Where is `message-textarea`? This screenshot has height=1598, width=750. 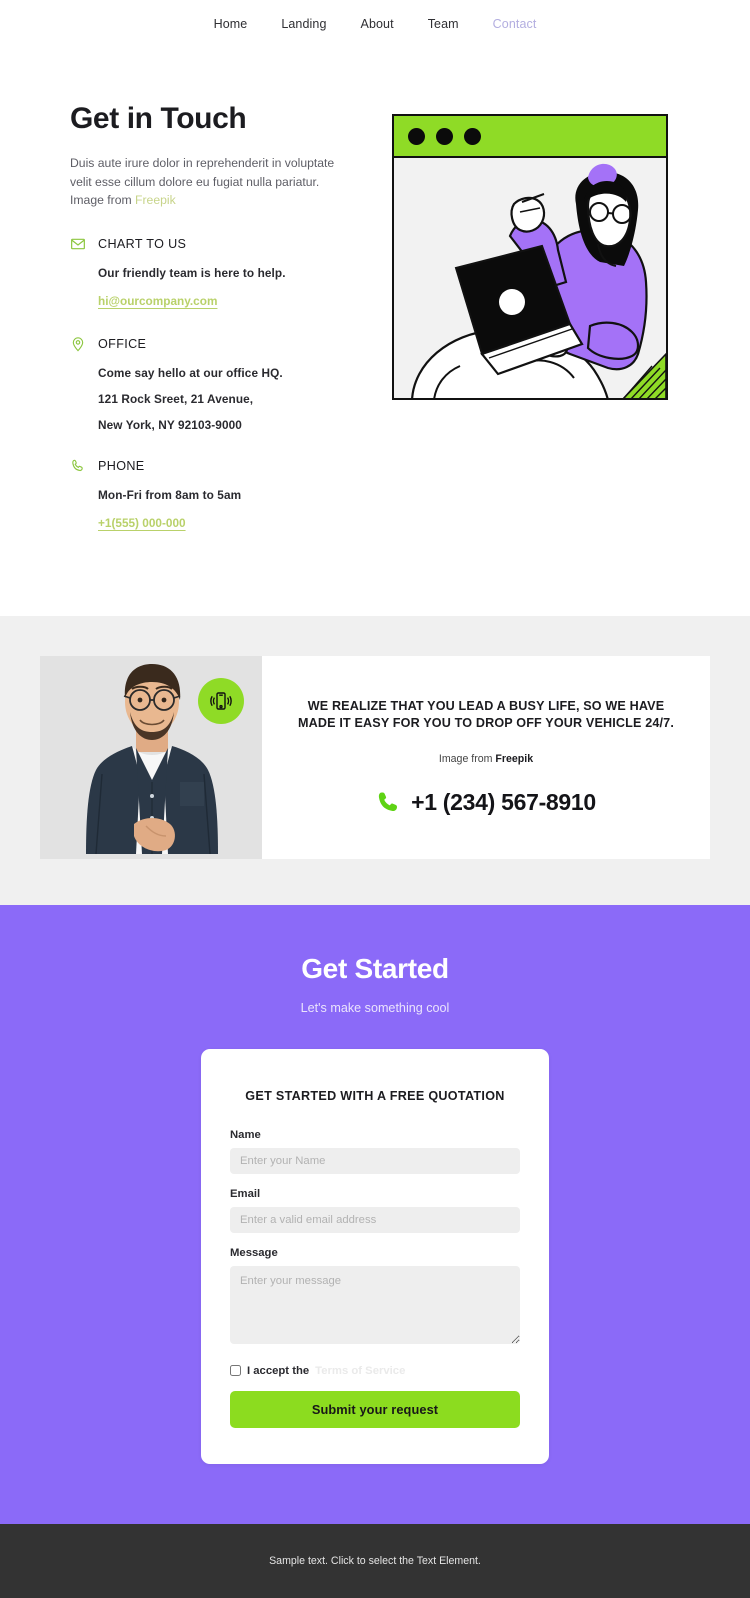
message-textarea is located at coordinates (375, 1304).